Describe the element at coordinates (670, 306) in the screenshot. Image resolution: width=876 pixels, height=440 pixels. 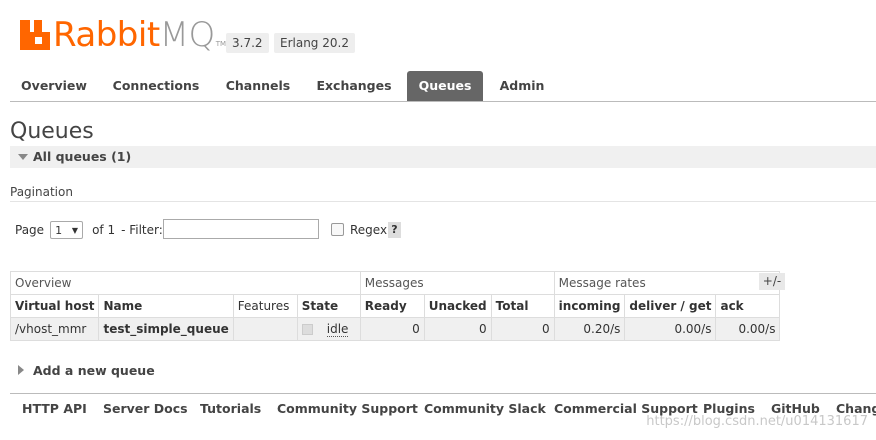
I see `col-deliver-get: deliver / get` at that location.